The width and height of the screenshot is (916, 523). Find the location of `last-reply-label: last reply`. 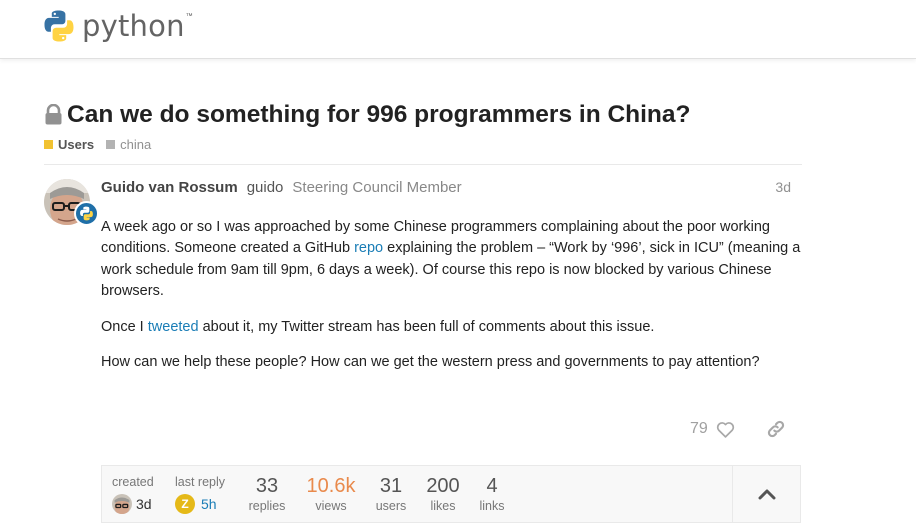

last-reply-label: last reply is located at coordinates (200, 482).